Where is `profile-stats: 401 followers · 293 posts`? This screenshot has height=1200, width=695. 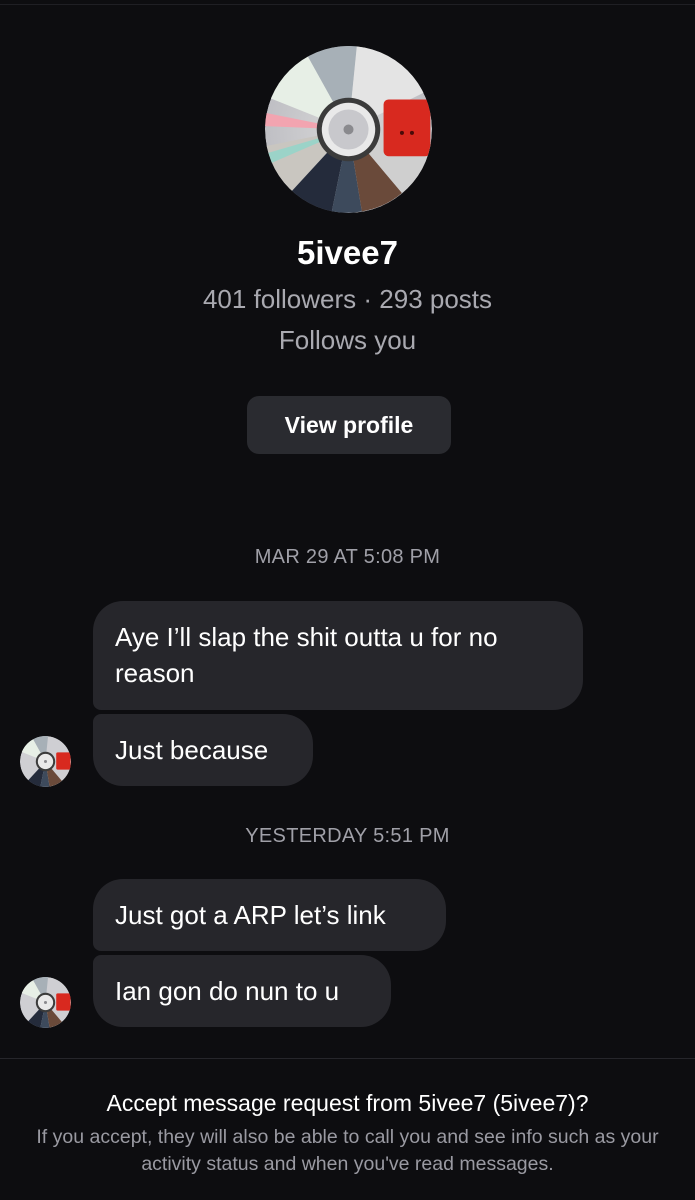
profile-stats: 401 followers · 293 posts is located at coordinates (347, 299).